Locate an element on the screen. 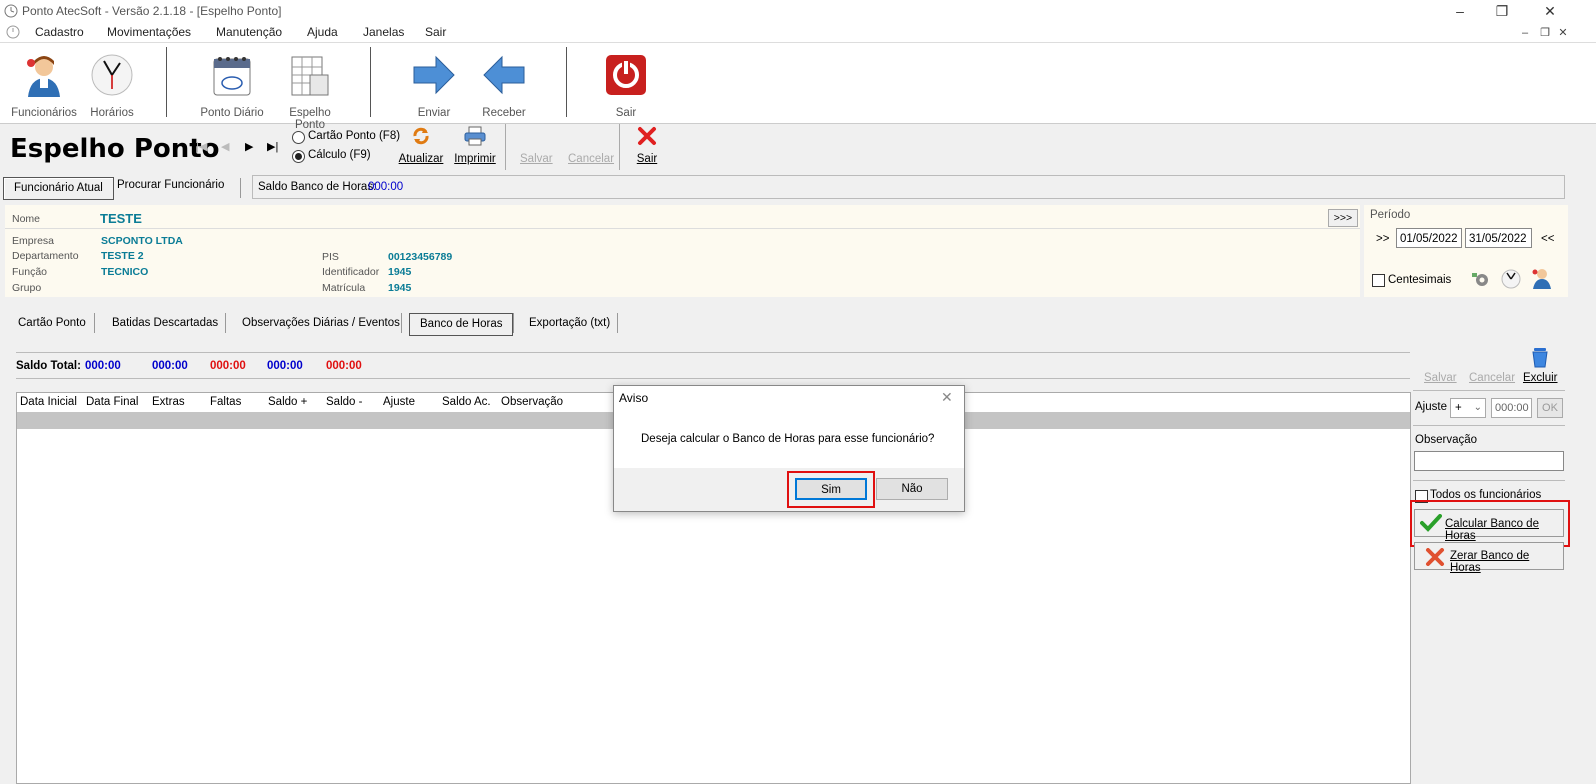 The image size is (1596, 784). ponto-diario-button: Ponto Diário is located at coordinates (232, 83).